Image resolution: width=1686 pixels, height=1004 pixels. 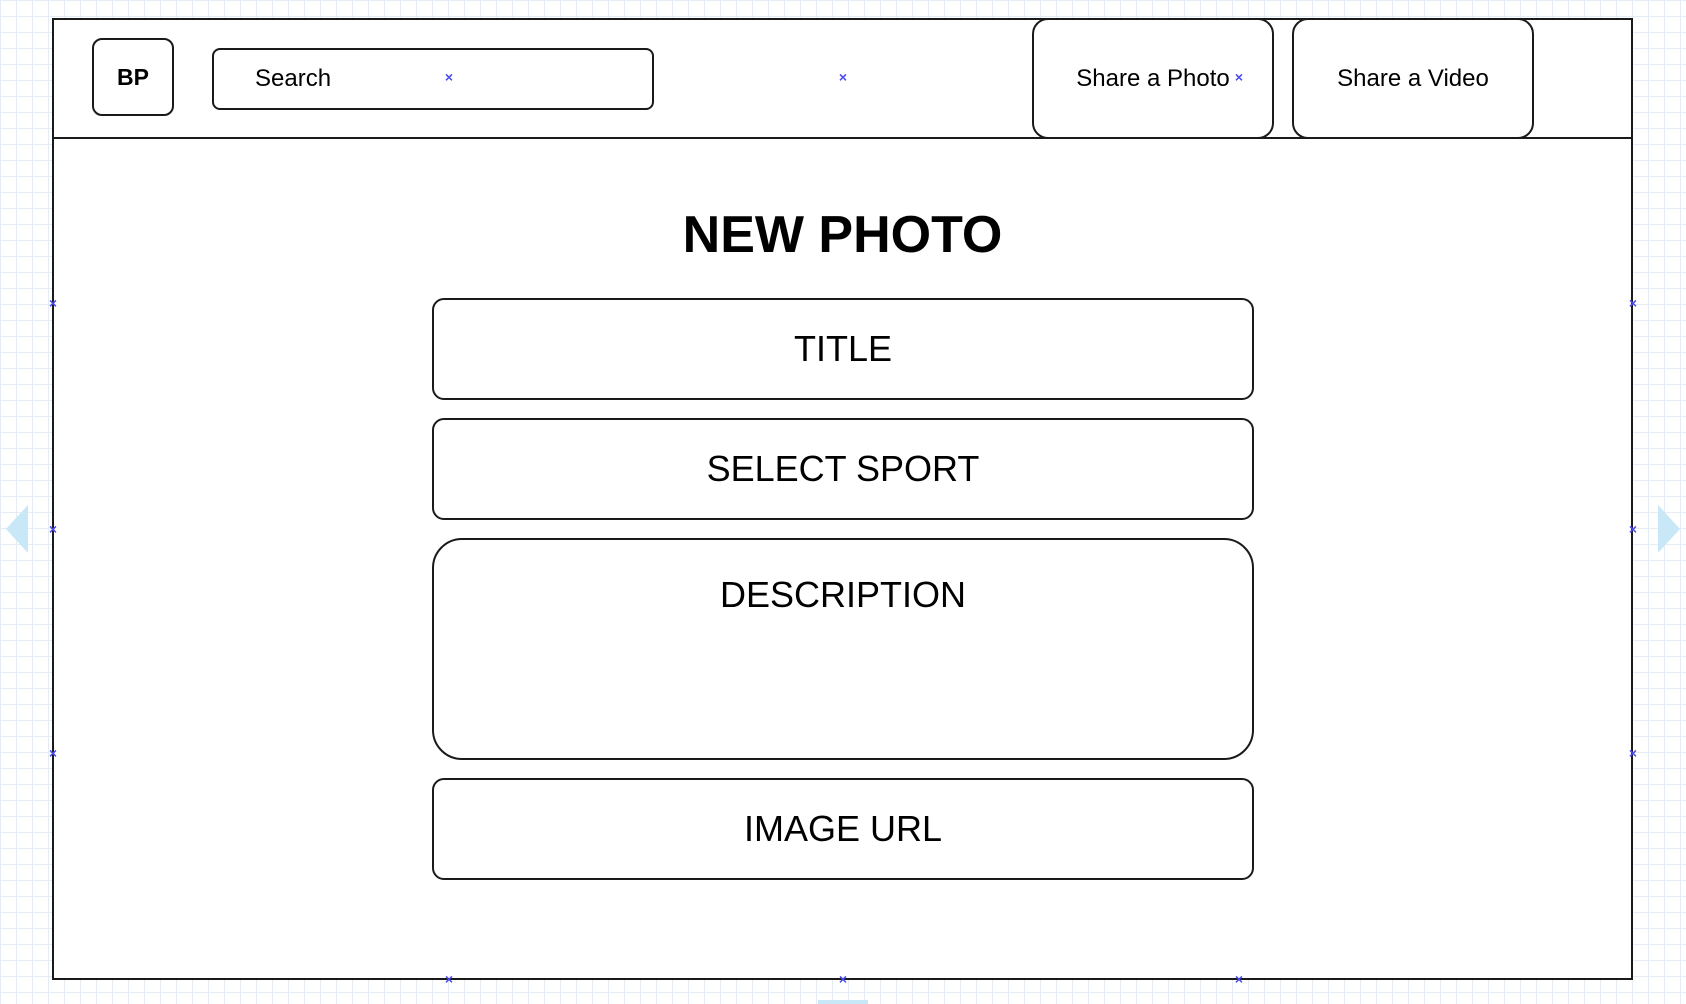 I want to click on image-url-field: IMAGE URL, so click(x=843, y=829).